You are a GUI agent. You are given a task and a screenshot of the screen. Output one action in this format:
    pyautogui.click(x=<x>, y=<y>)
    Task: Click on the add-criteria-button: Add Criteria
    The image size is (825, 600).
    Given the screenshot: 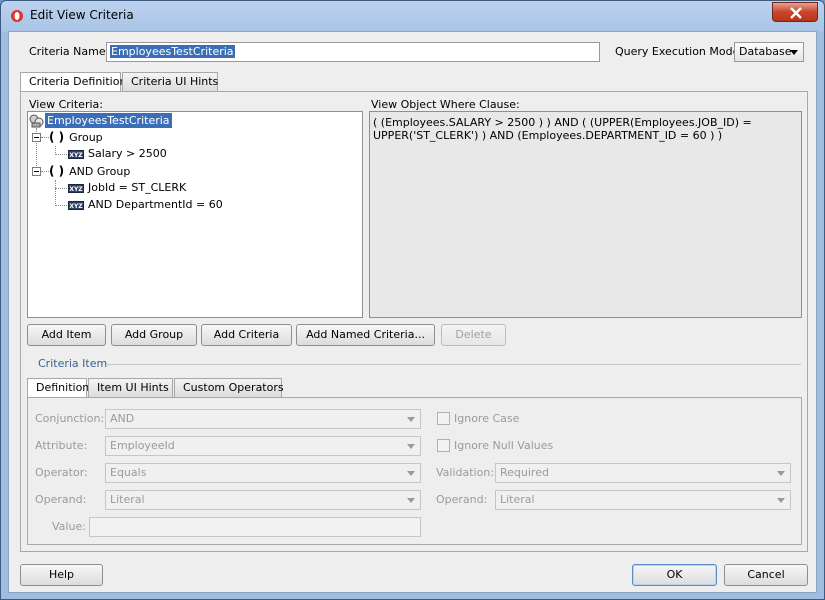 What is the action you would take?
    pyautogui.click(x=246, y=335)
    